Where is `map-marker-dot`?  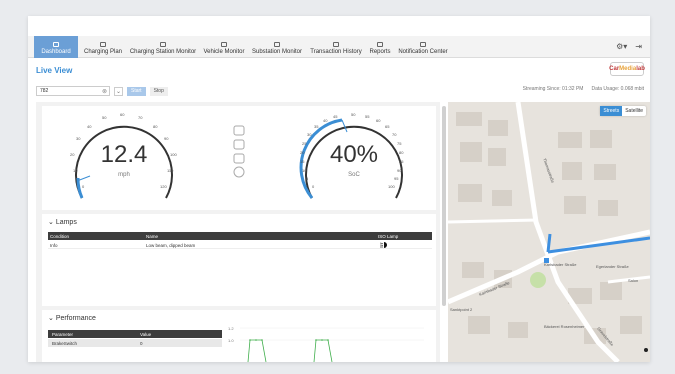
map-marker-dot is located at coordinates (646, 350).